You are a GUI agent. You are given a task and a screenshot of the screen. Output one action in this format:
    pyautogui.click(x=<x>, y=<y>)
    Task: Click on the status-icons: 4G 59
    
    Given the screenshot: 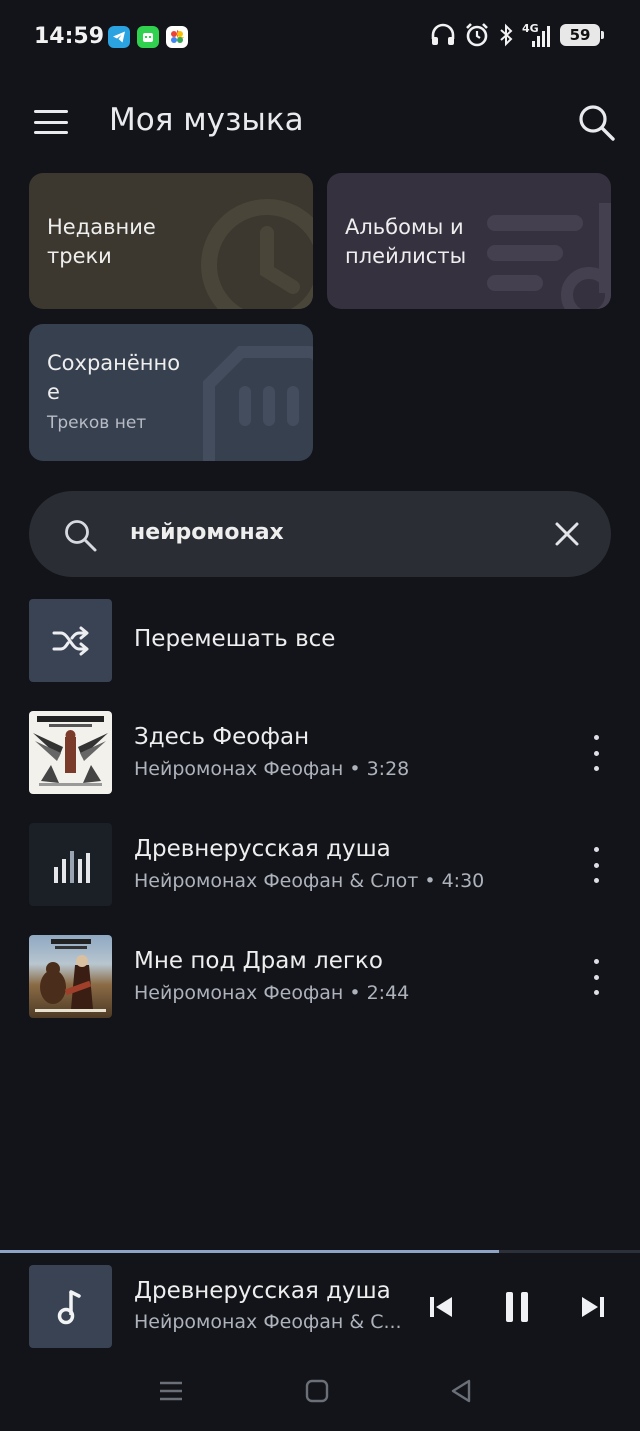 What is the action you would take?
    pyautogui.click(x=517, y=35)
    